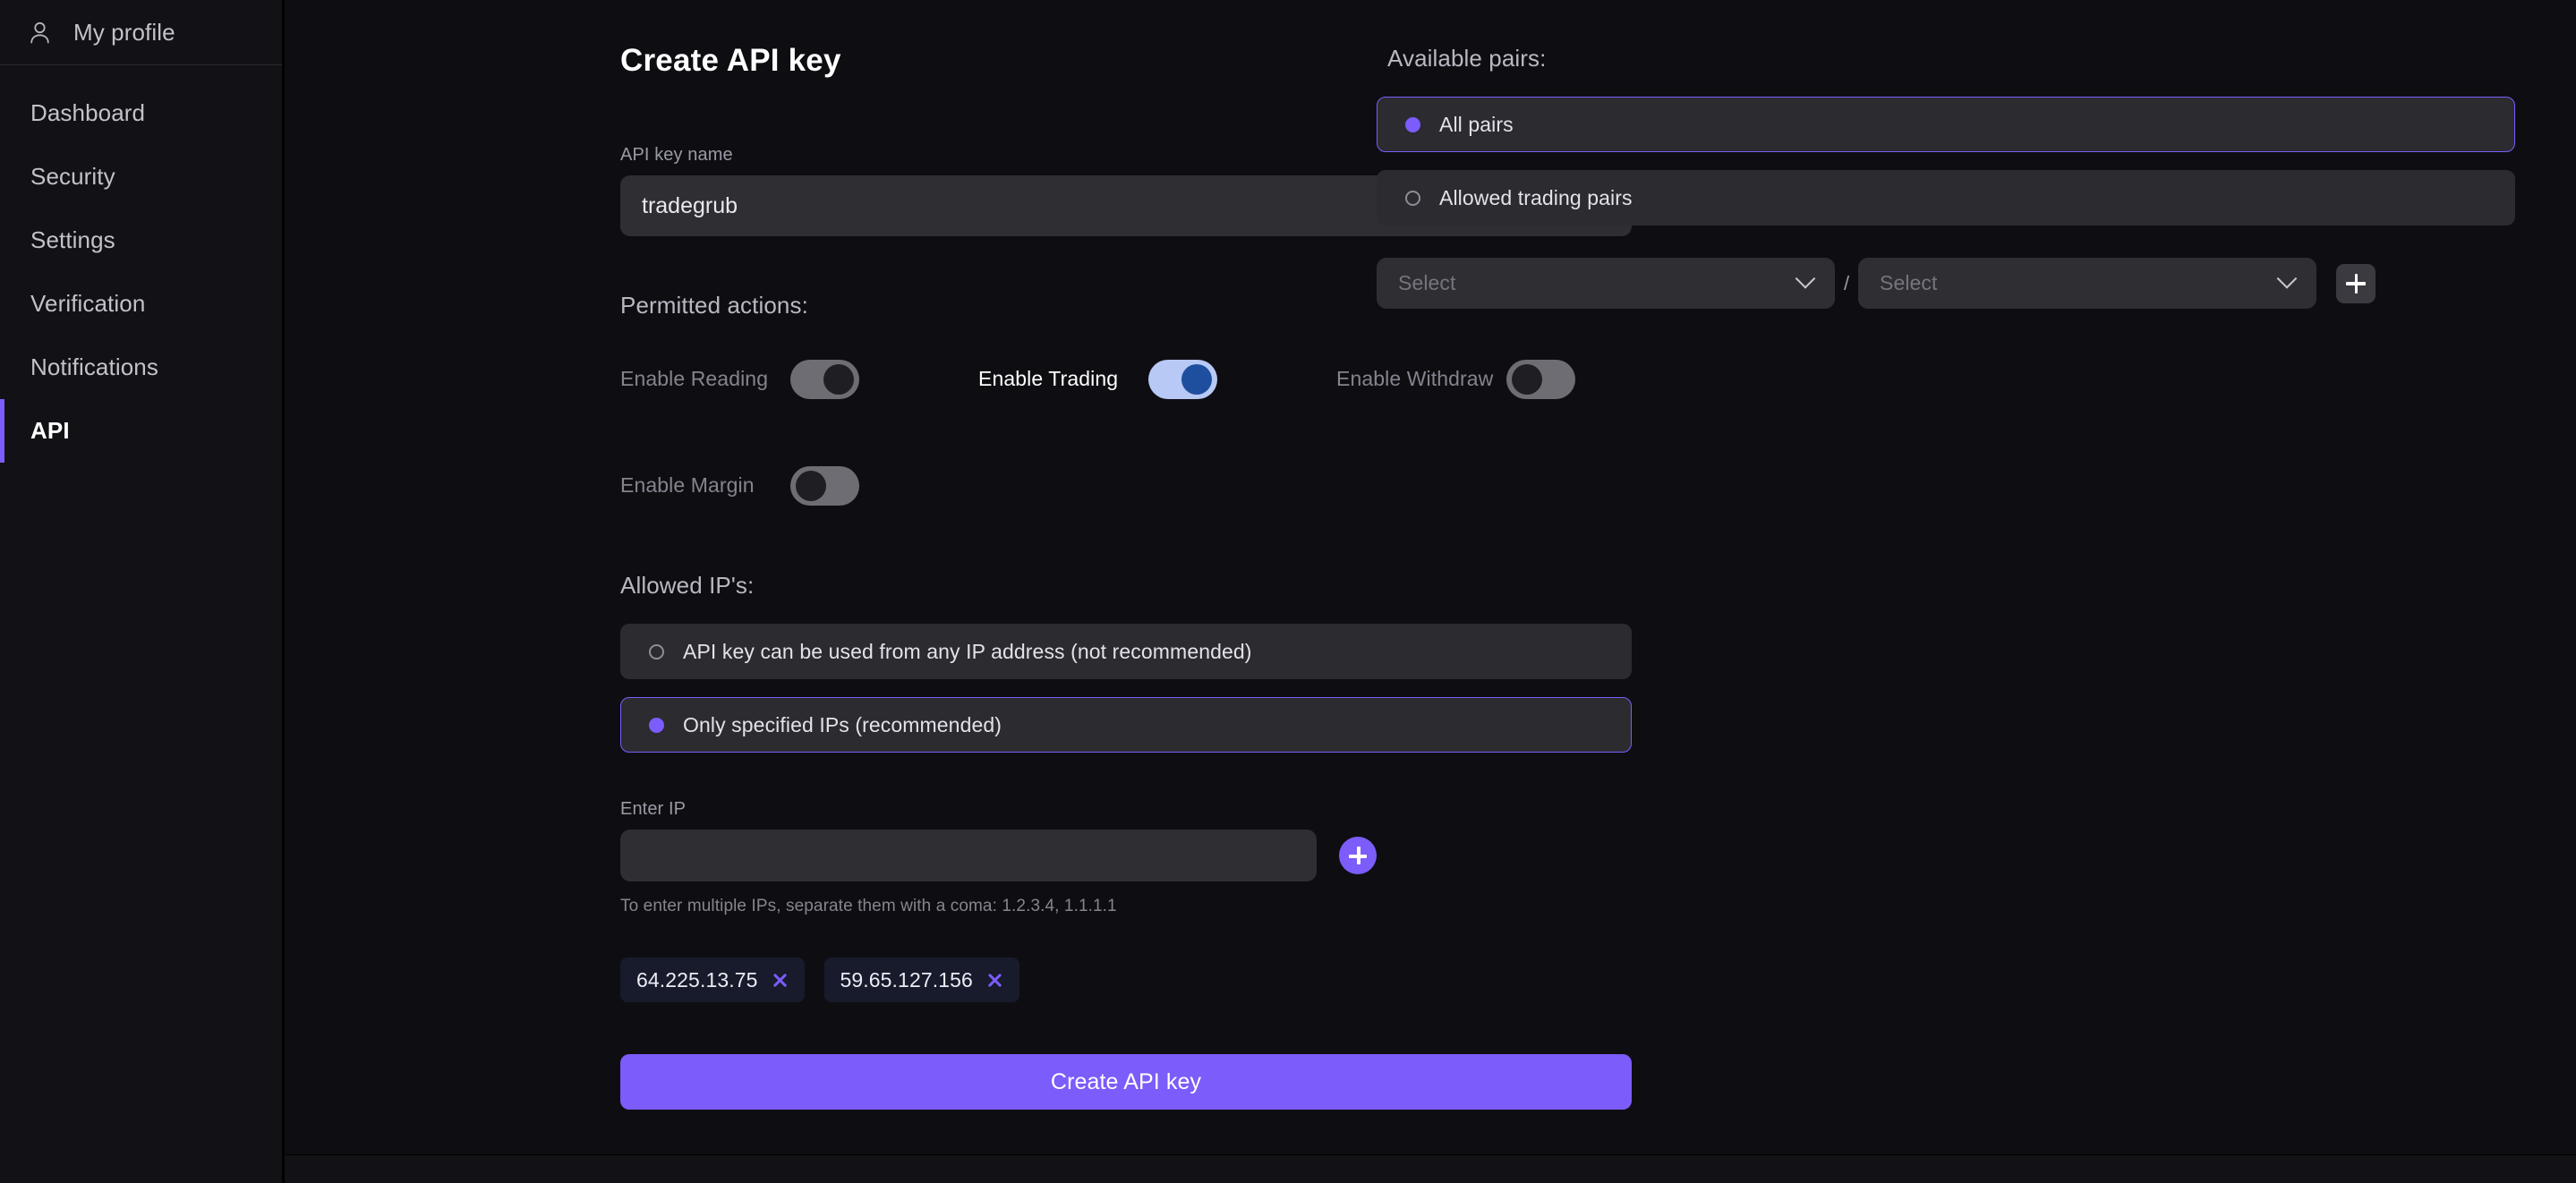  I want to click on api-key-name-label: API key name, so click(676, 155).